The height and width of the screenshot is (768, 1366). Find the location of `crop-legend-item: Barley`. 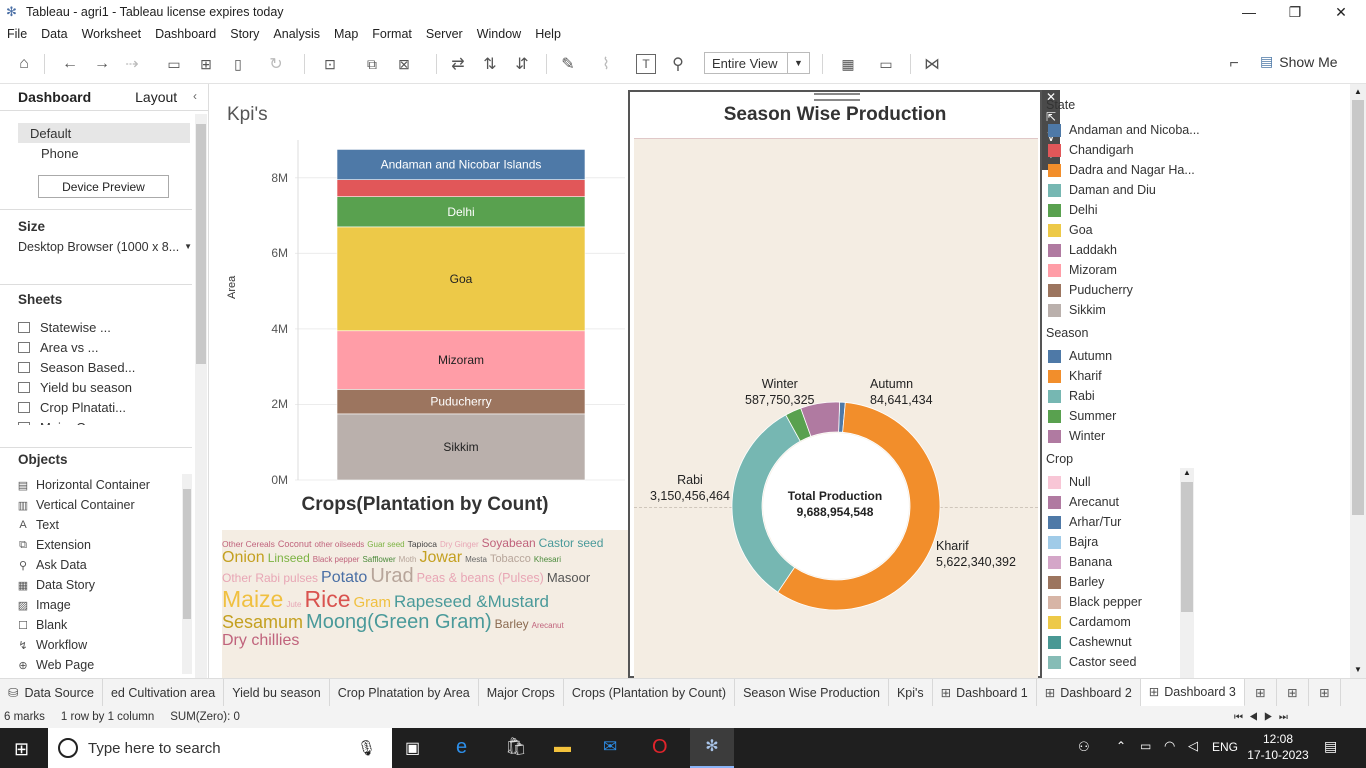

crop-legend-item: Barley is located at coordinates (1113, 582).